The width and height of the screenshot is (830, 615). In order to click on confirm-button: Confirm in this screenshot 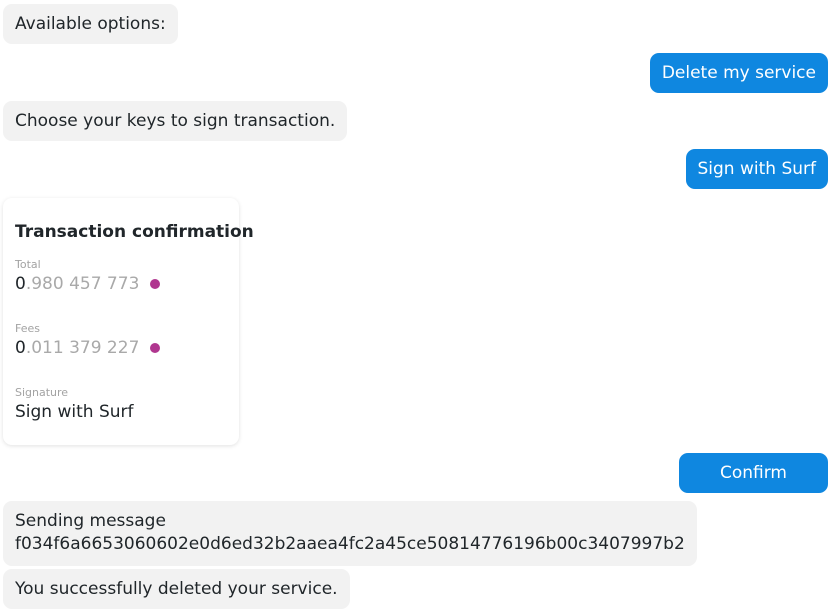, I will do `click(753, 473)`.